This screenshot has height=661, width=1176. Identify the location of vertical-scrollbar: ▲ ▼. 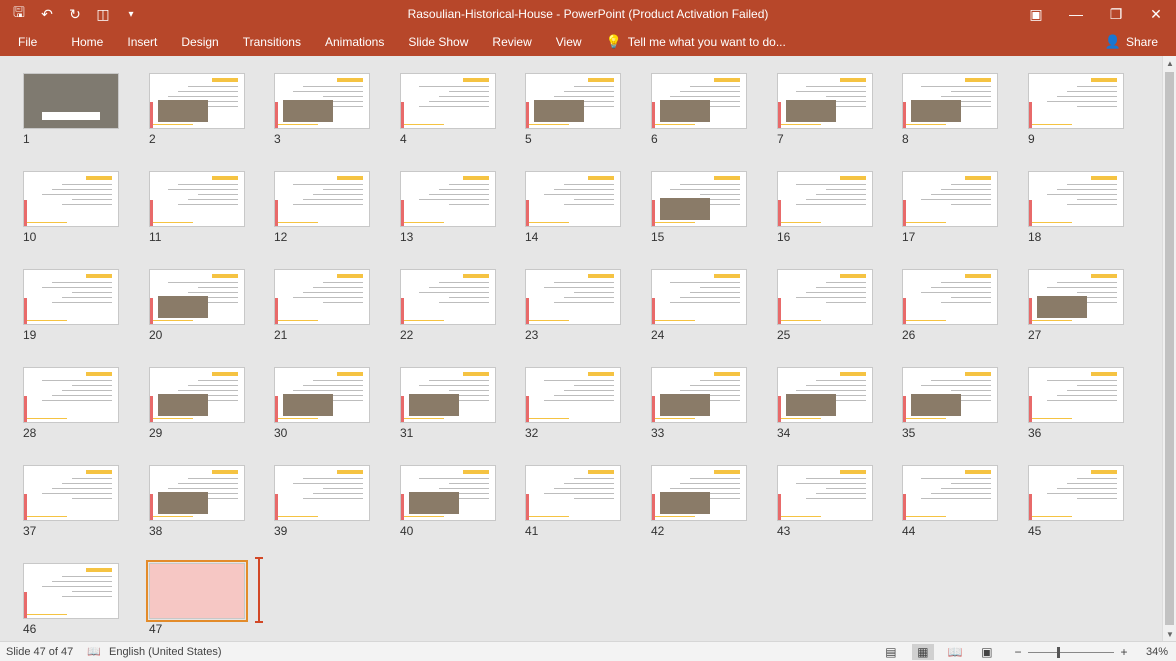
(1169, 348).